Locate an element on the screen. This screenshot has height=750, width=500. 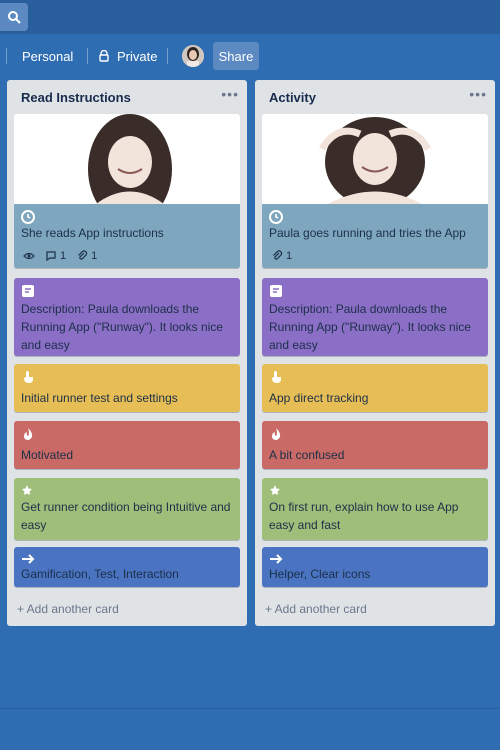
search-button is located at coordinates (14, 17).